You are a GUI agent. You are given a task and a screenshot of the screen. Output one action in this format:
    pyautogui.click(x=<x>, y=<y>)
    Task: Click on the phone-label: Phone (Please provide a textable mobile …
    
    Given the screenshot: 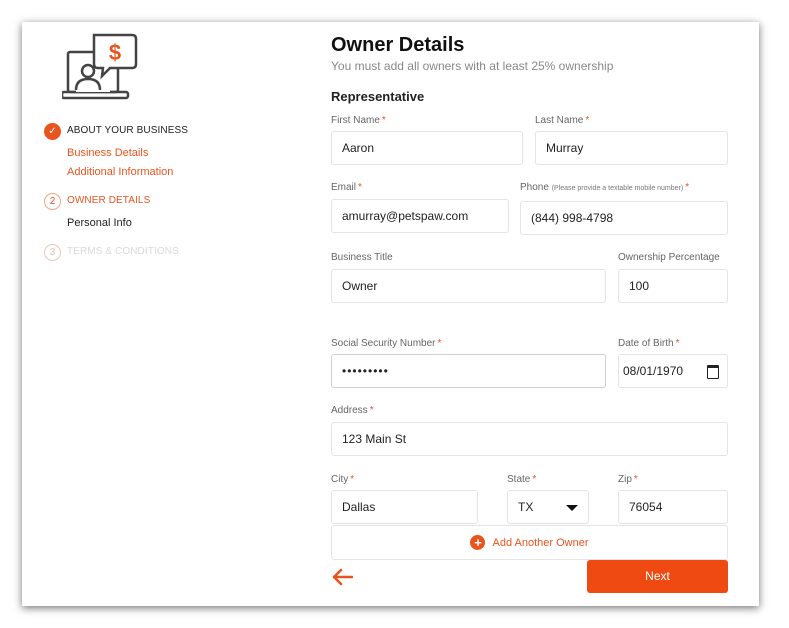 What is the action you would take?
    pyautogui.click(x=605, y=187)
    